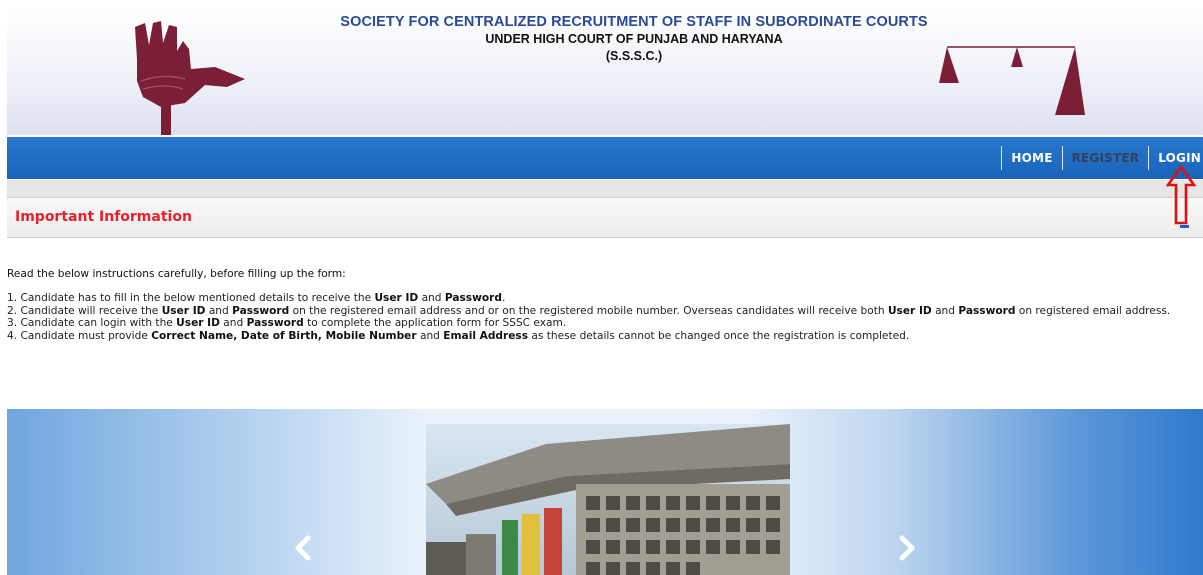  Describe the element at coordinates (103, 217) in the screenshot. I see `important-info-title: Important Information` at that location.